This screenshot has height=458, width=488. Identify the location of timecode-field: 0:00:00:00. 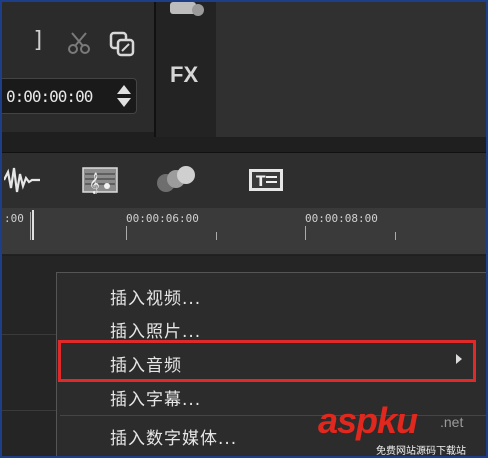
(69, 96).